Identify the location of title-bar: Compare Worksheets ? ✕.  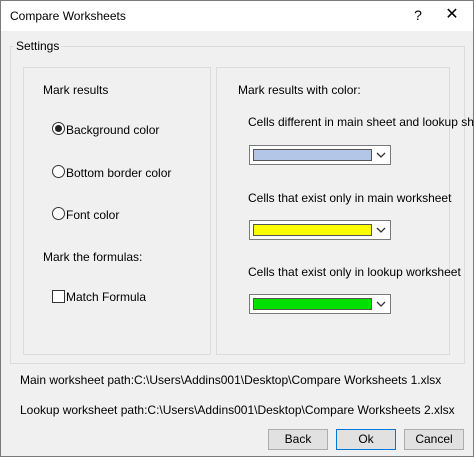
(237, 16).